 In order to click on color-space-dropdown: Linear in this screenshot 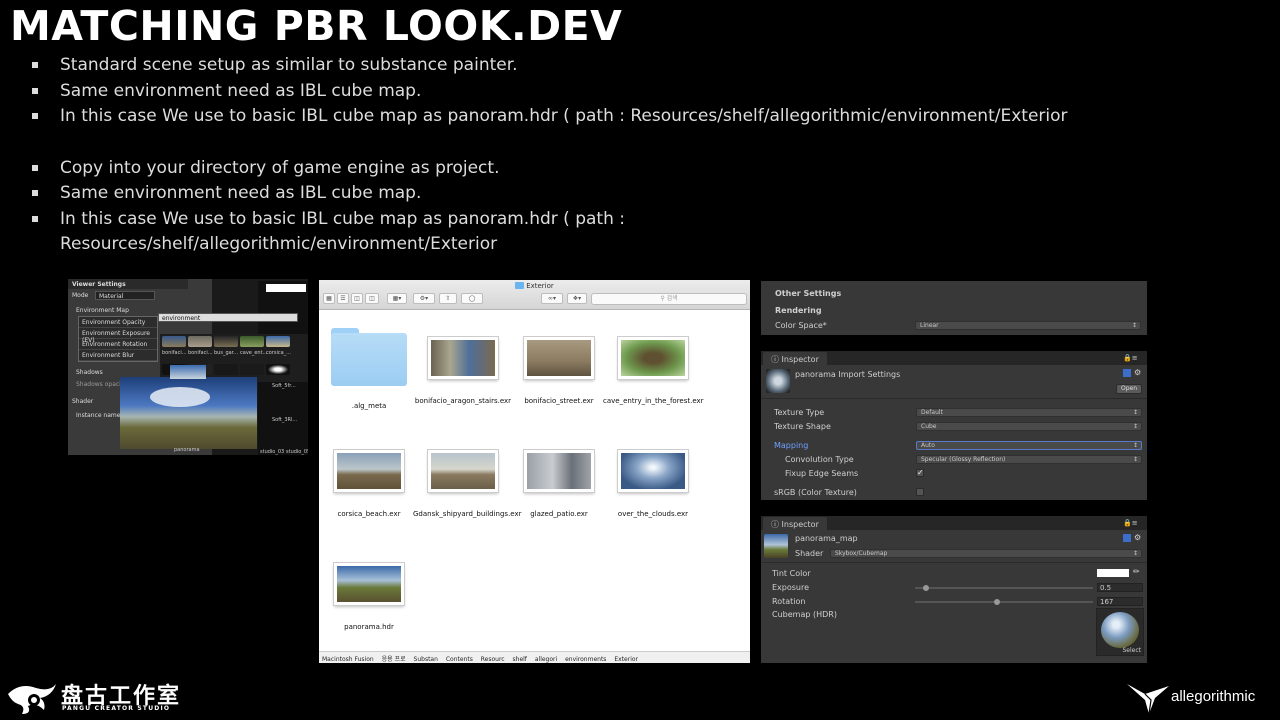, I will do `click(1028, 325)`.